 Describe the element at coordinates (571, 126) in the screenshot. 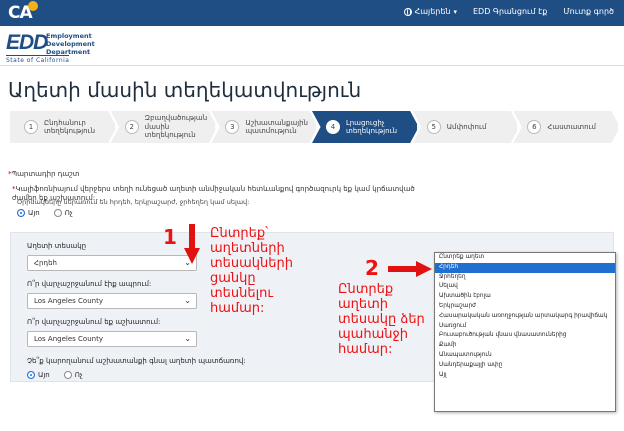

I see `step-label: Հաստատում` at that location.